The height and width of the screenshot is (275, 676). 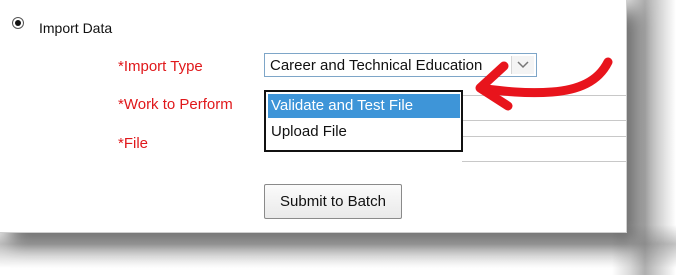 What do you see at coordinates (544, 84) in the screenshot?
I see `curved-arrow-annotation` at bounding box center [544, 84].